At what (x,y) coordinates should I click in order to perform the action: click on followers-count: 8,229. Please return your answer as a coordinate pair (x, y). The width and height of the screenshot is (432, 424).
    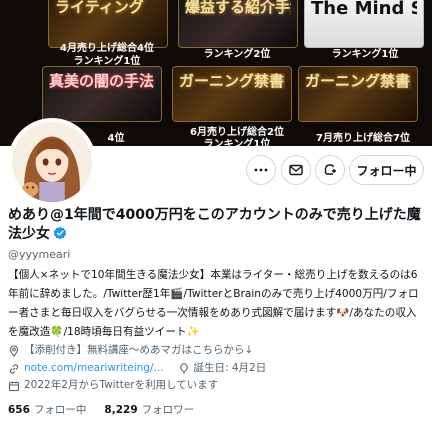
    Looking at the image, I should click on (121, 410).